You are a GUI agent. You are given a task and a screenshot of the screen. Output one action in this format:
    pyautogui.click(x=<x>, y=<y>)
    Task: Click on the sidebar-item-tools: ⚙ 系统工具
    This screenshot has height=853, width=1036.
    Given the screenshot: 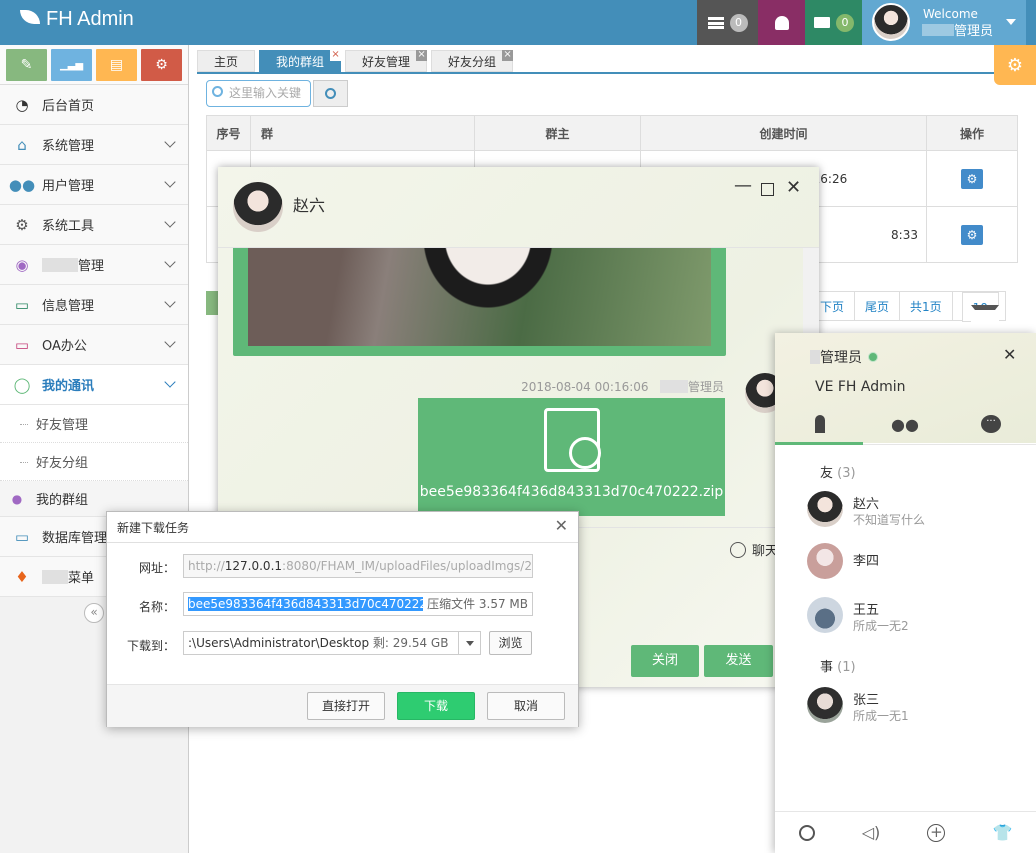 What is the action you would take?
    pyautogui.click(x=94, y=225)
    